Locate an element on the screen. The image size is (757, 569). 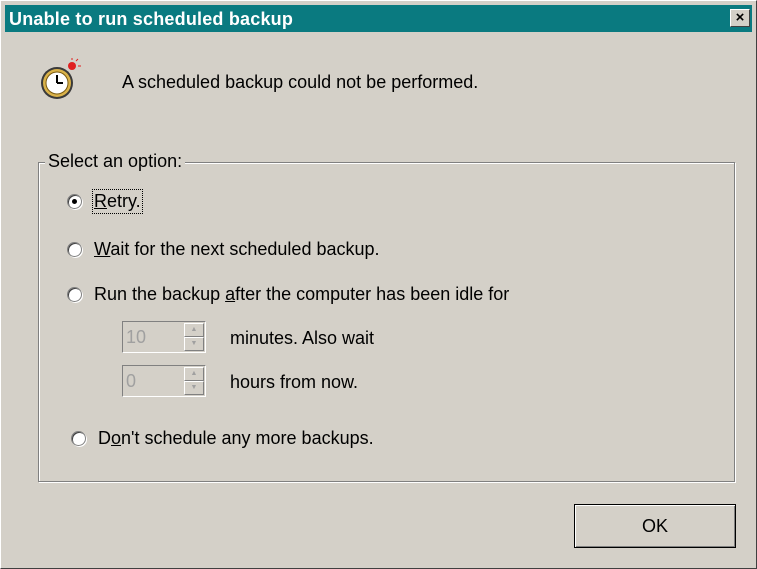
window-title: Unable to run scheduled backup is located at coordinates (151, 19).